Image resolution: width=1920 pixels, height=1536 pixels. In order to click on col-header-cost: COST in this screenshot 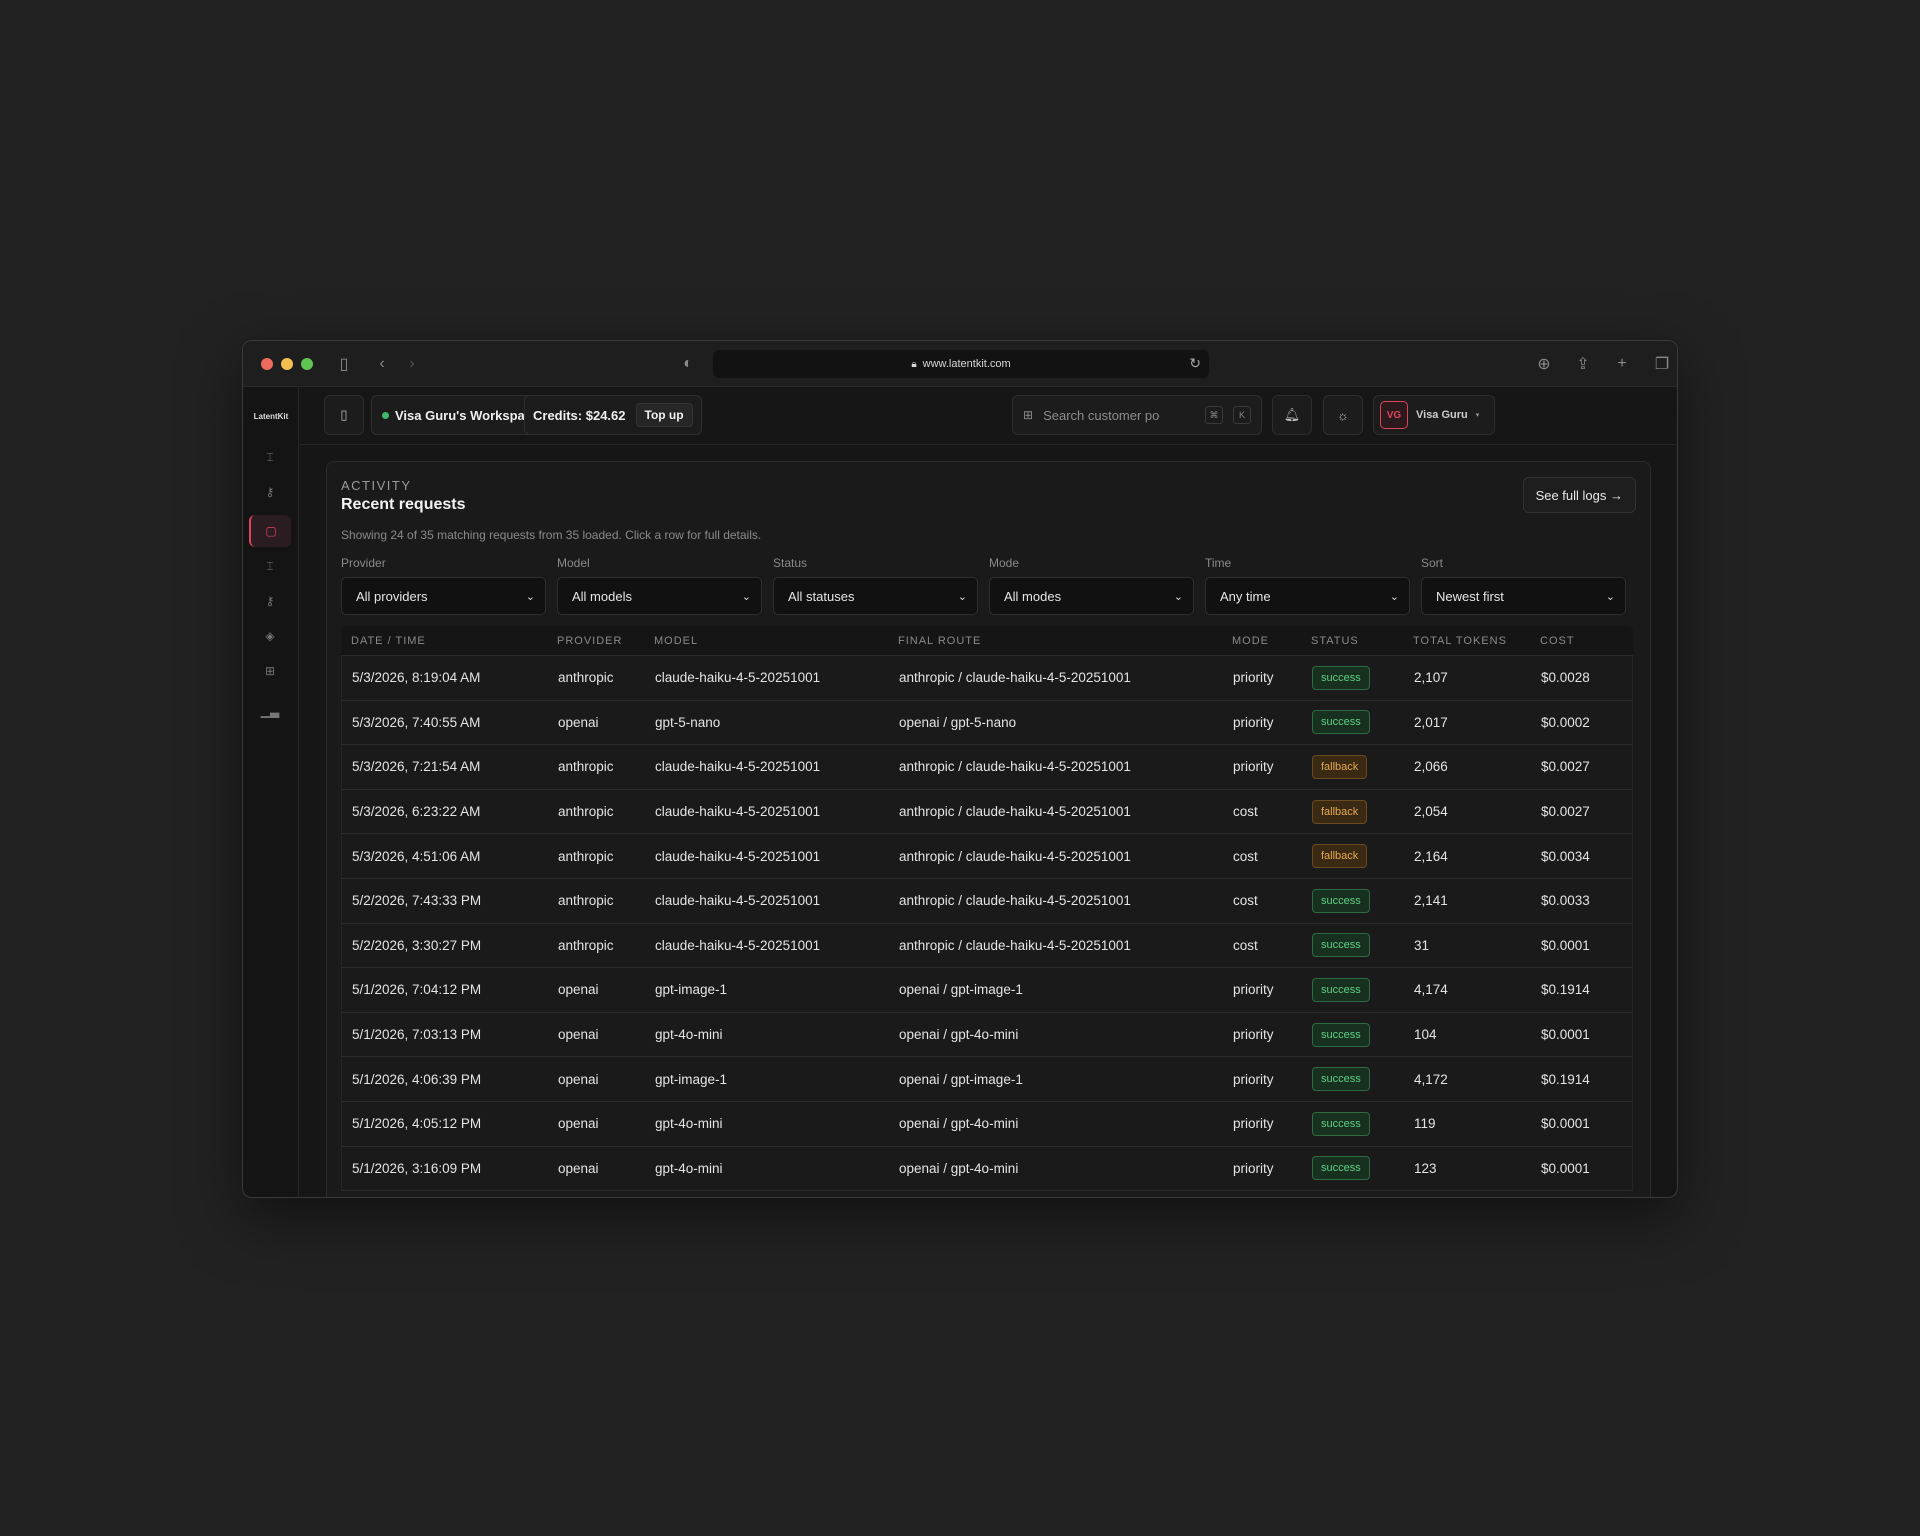, I will do `click(1557, 641)`.